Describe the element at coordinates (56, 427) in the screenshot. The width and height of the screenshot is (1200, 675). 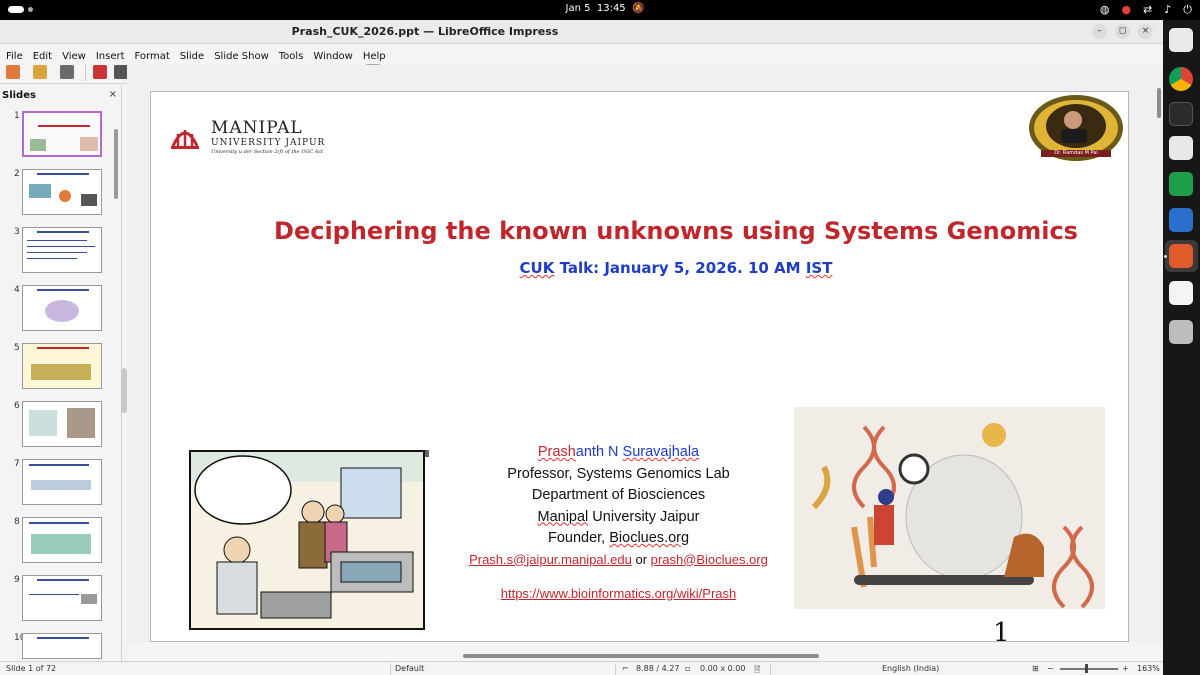
I see `slide-thumbnail-6: 6` at that location.